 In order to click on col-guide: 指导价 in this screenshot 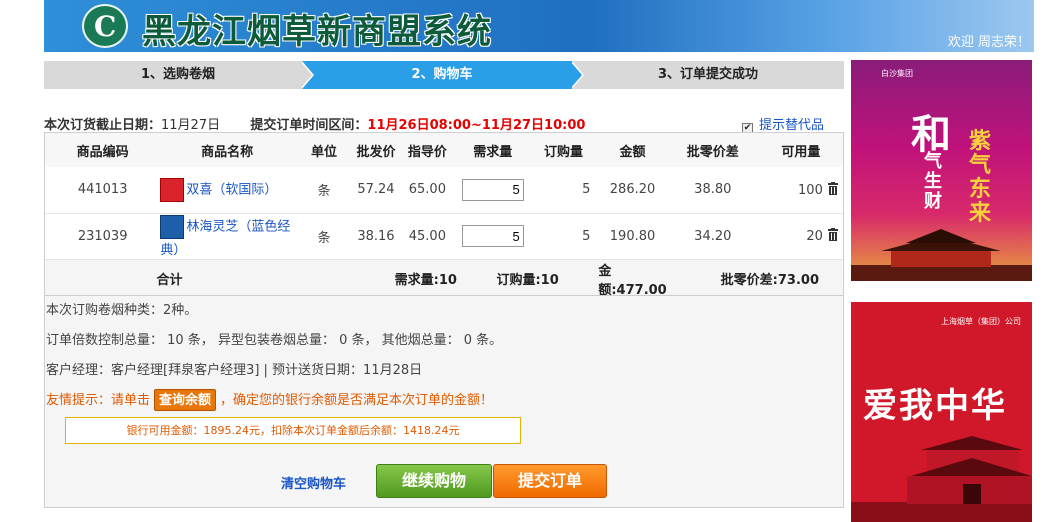, I will do `click(427, 150)`.